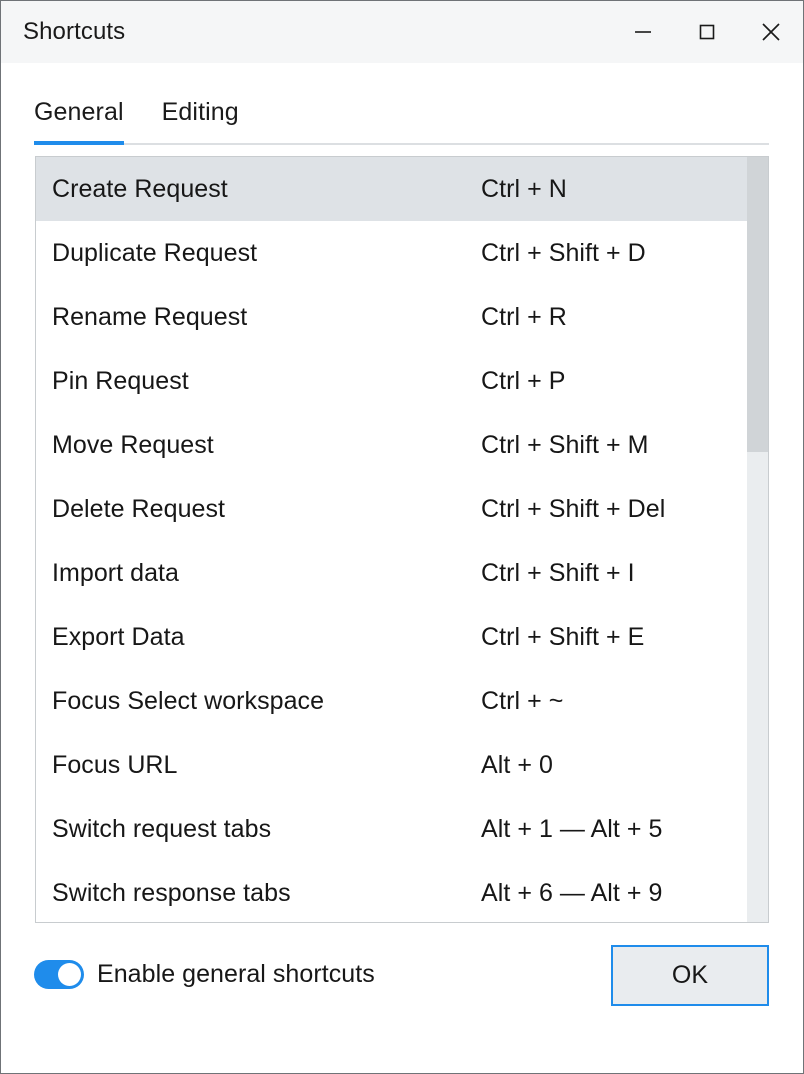  I want to click on table-row: Move Request Ctrl + Shift + M, so click(402, 445).